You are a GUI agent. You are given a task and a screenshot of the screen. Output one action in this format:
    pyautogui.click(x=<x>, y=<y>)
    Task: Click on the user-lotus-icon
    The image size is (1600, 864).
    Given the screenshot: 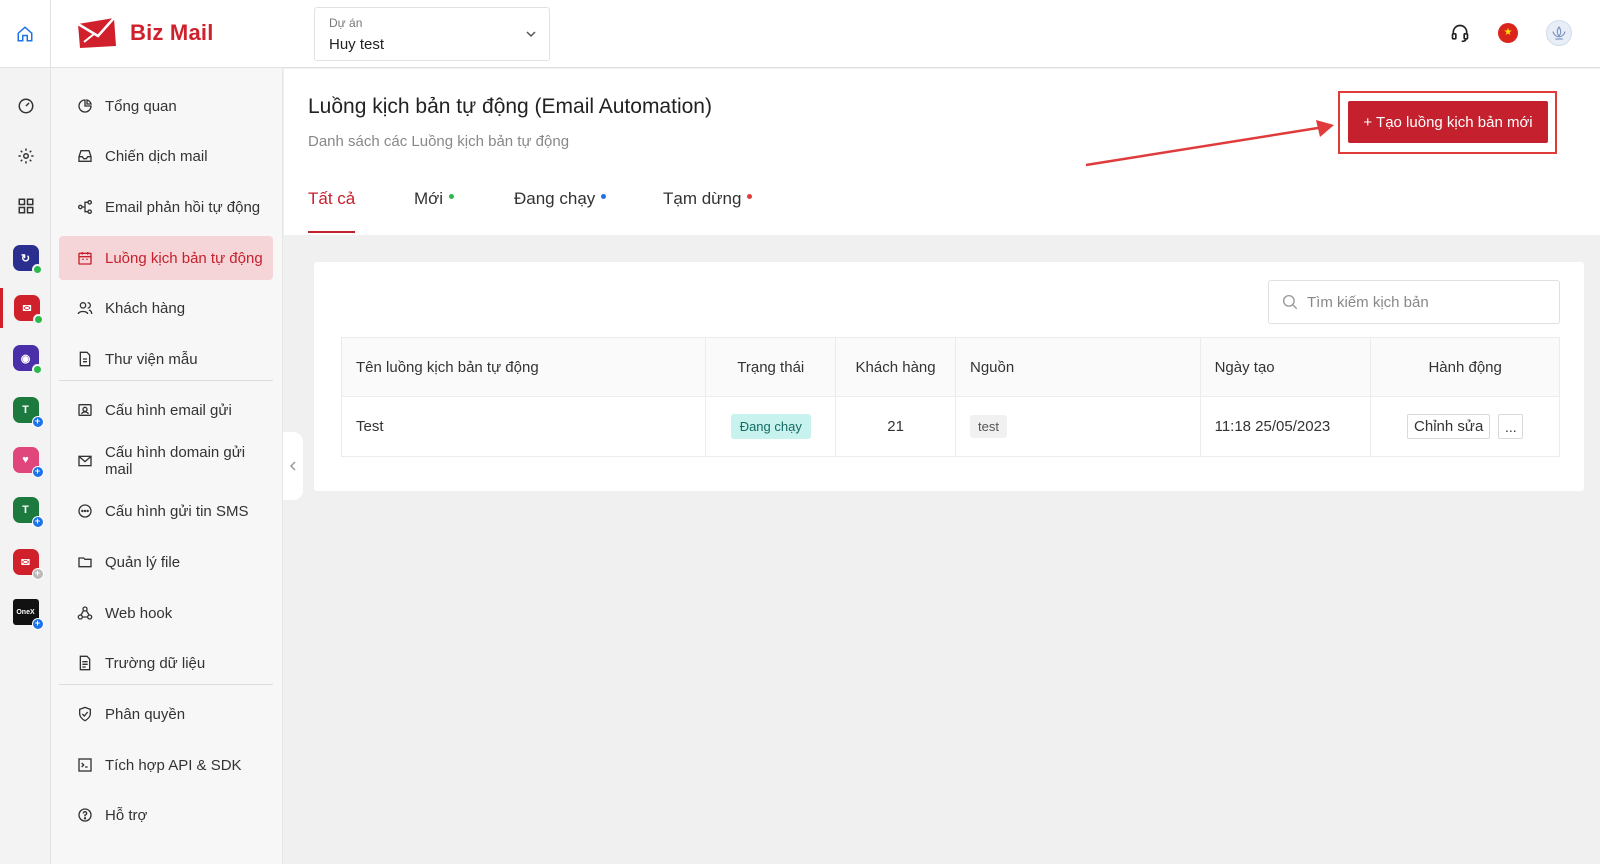 What is the action you would take?
    pyautogui.click(x=1559, y=33)
    